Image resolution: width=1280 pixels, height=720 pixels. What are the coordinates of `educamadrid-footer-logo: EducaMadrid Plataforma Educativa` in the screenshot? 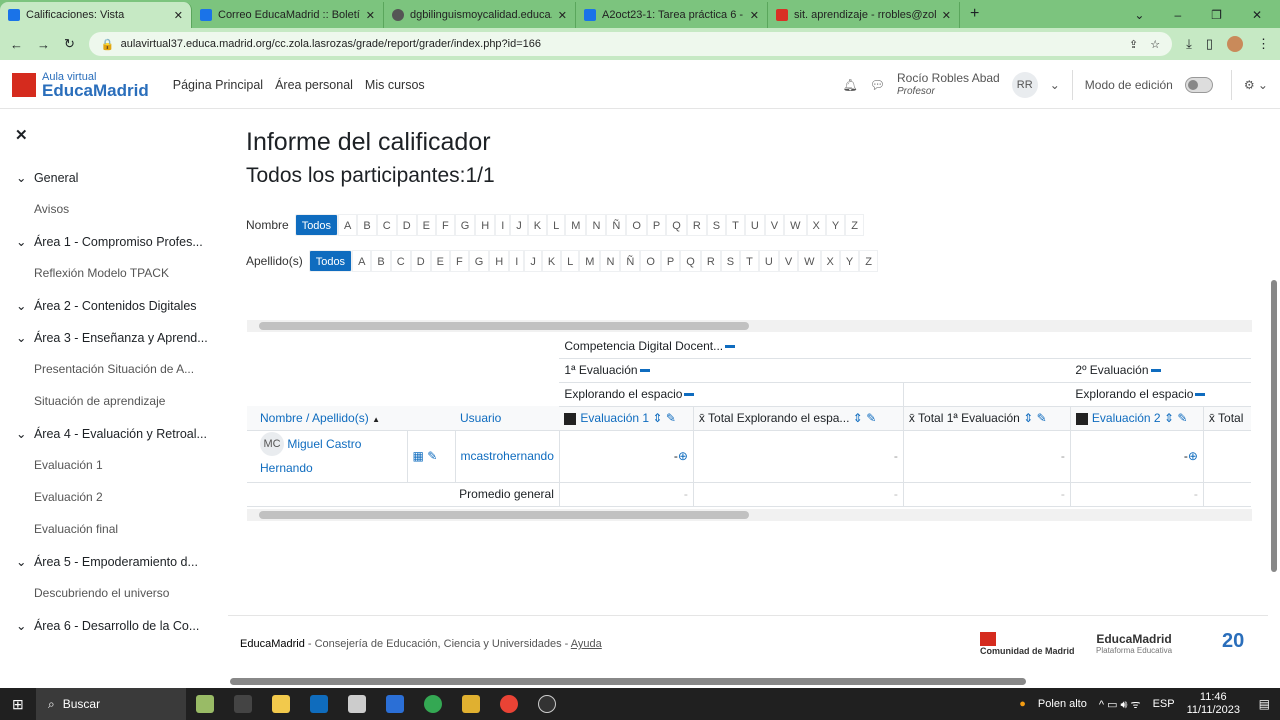 It's located at (1134, 643).